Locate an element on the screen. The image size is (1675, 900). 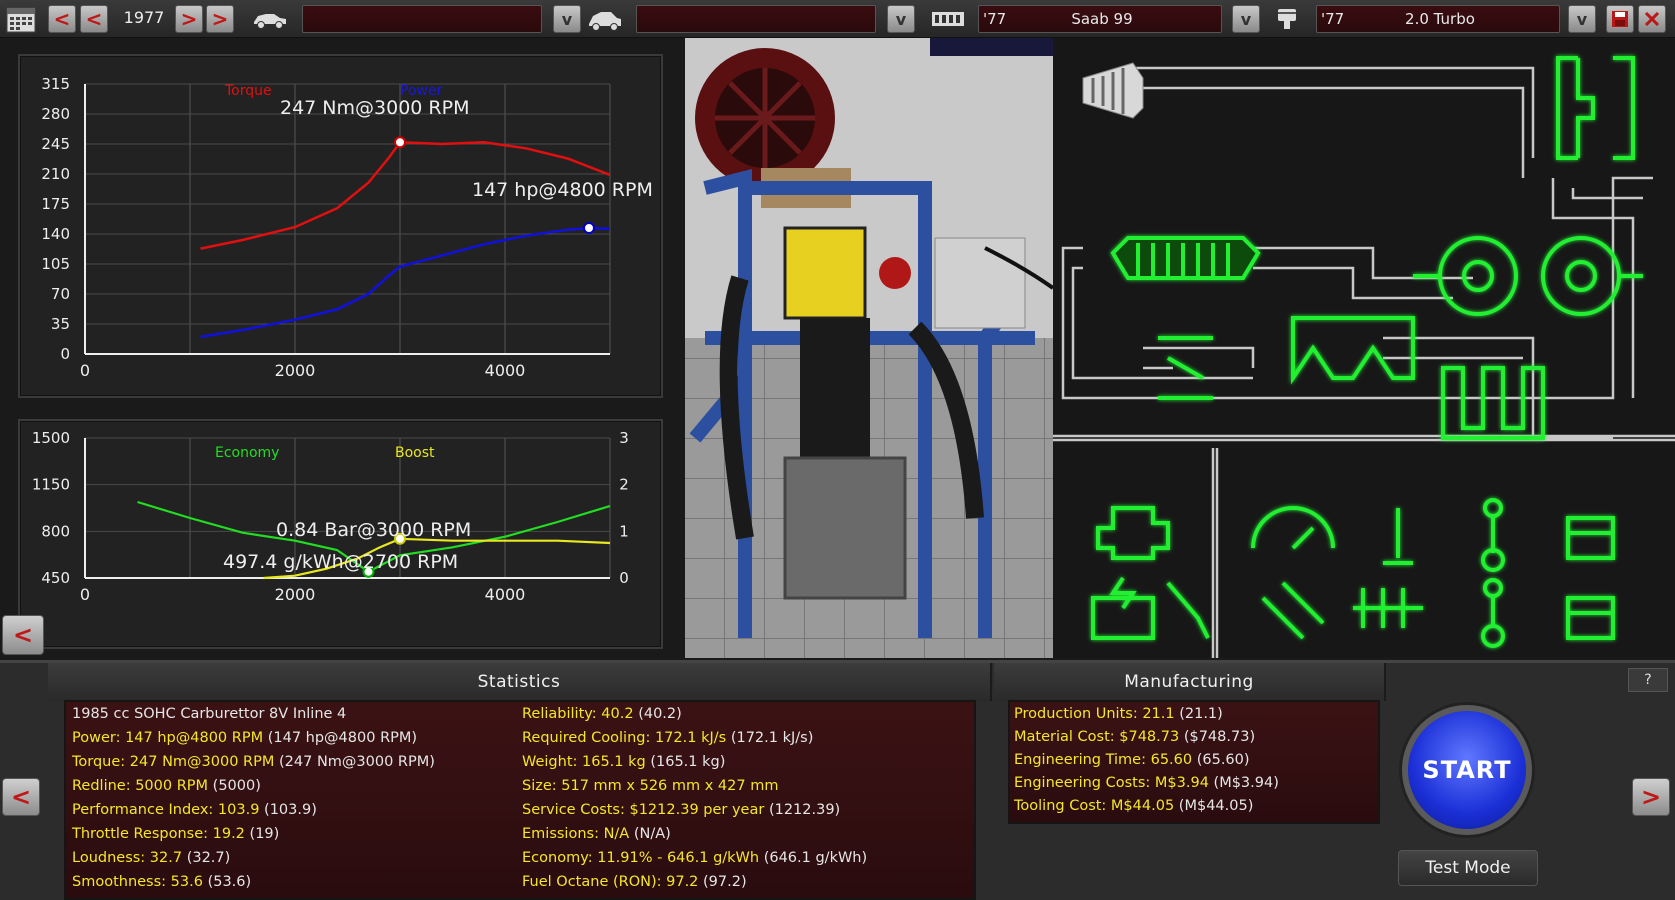
intercooler-icon is located at coordinates (1185, 258).